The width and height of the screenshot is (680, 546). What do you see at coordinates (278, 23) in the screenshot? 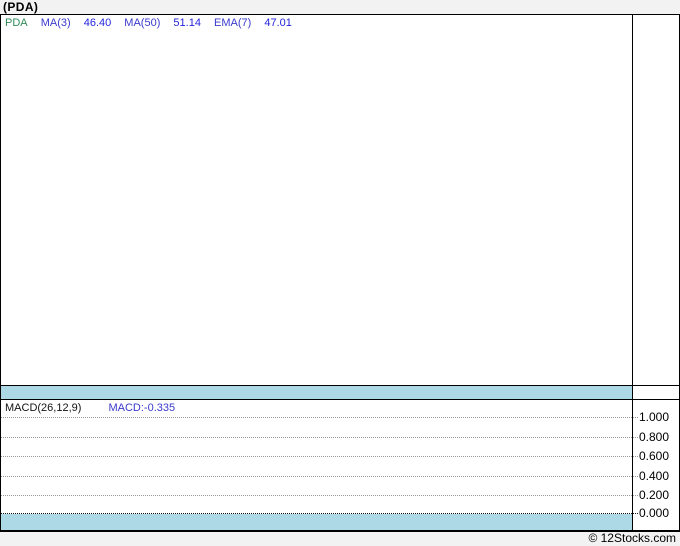
I see `ema7-value: 47.01` at bounding box center [278, 23].